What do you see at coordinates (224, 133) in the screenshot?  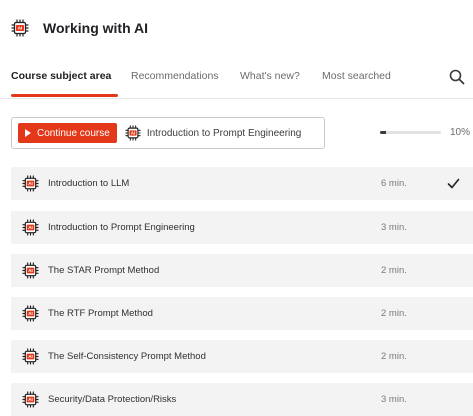 I see `current-course-name: Introduction to Prompt Engineering` at bounding box center [224, 133].